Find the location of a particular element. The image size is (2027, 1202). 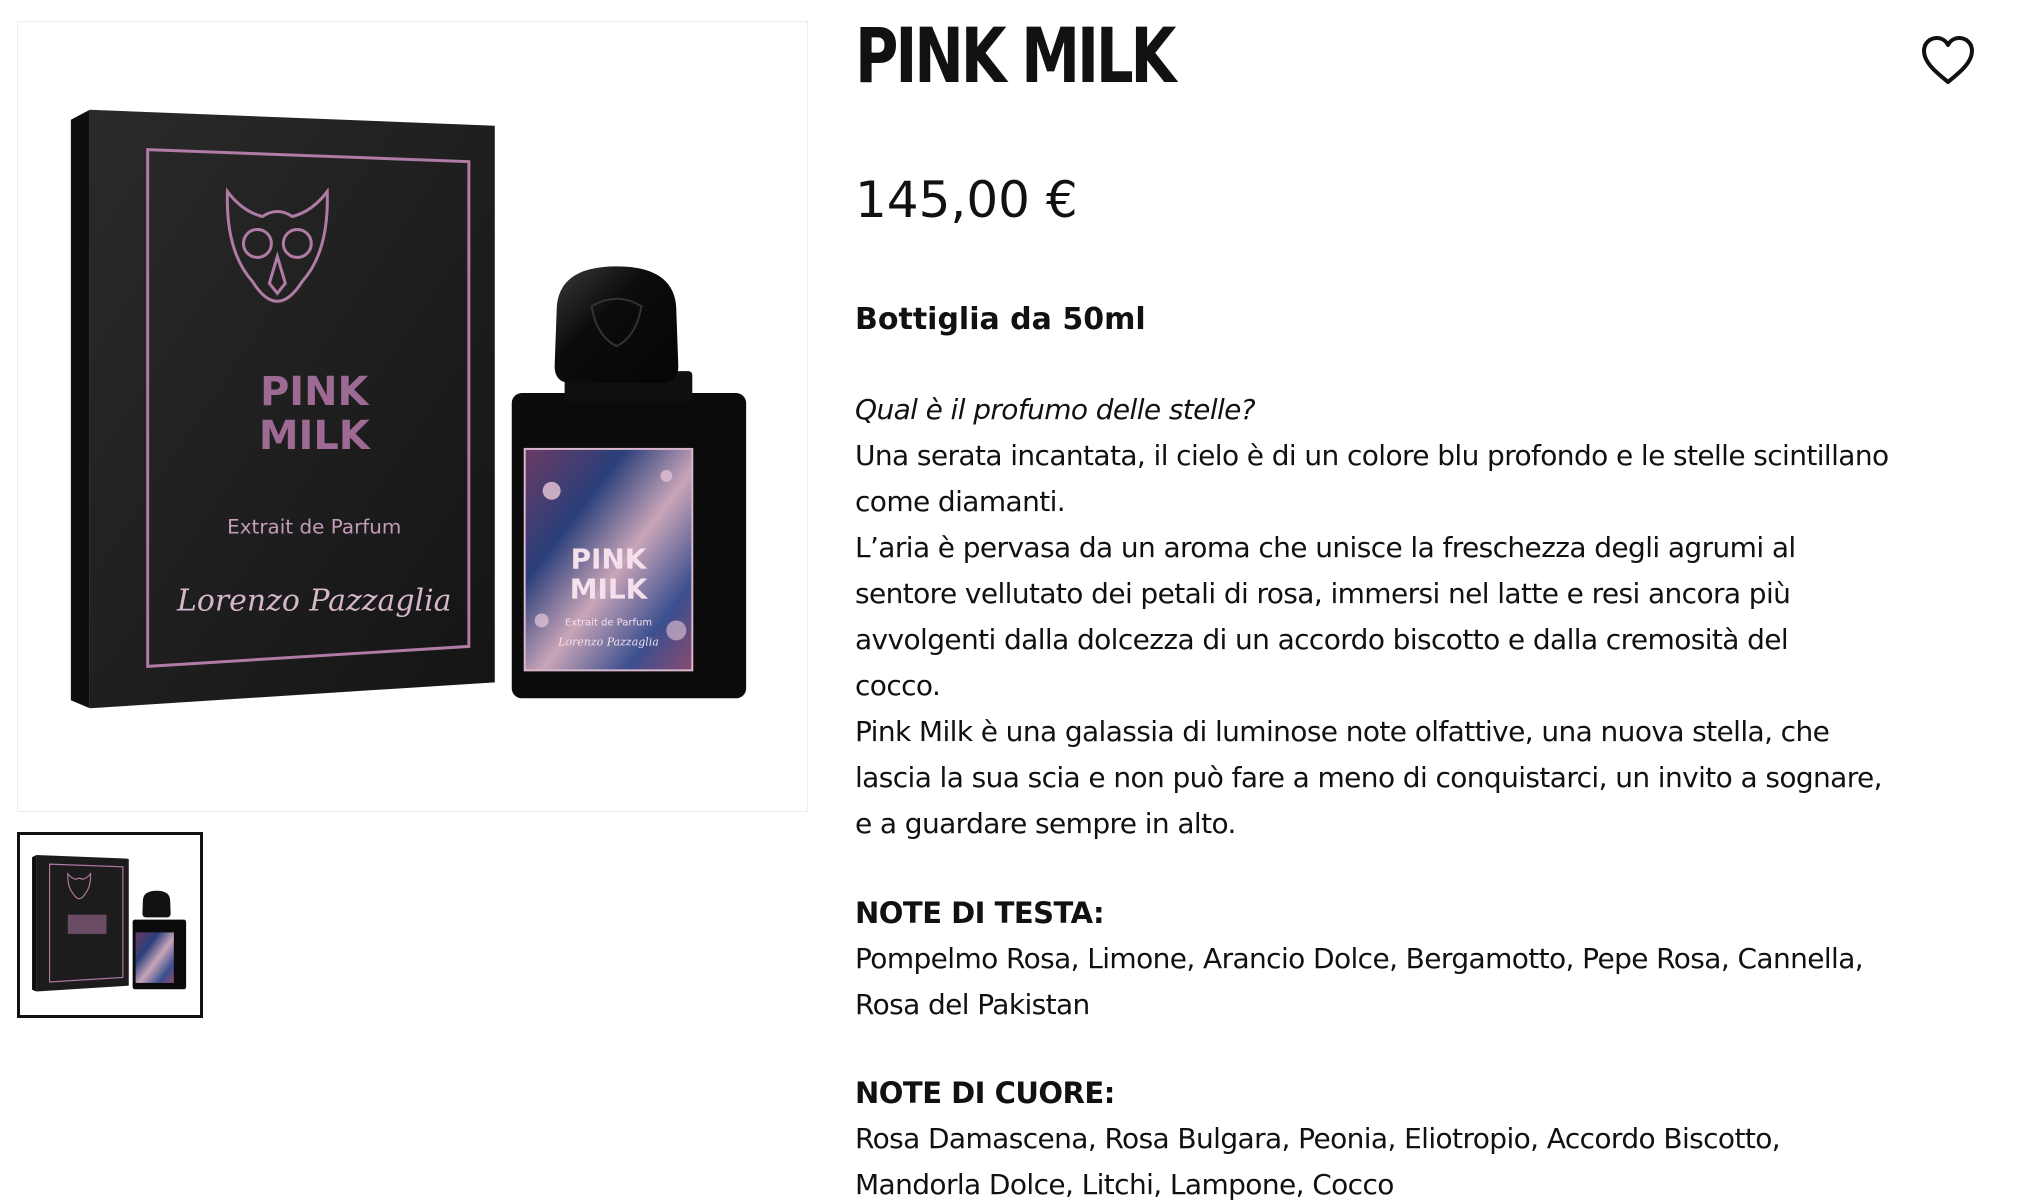

wishlist-button is located at coordinates (1948, 61).